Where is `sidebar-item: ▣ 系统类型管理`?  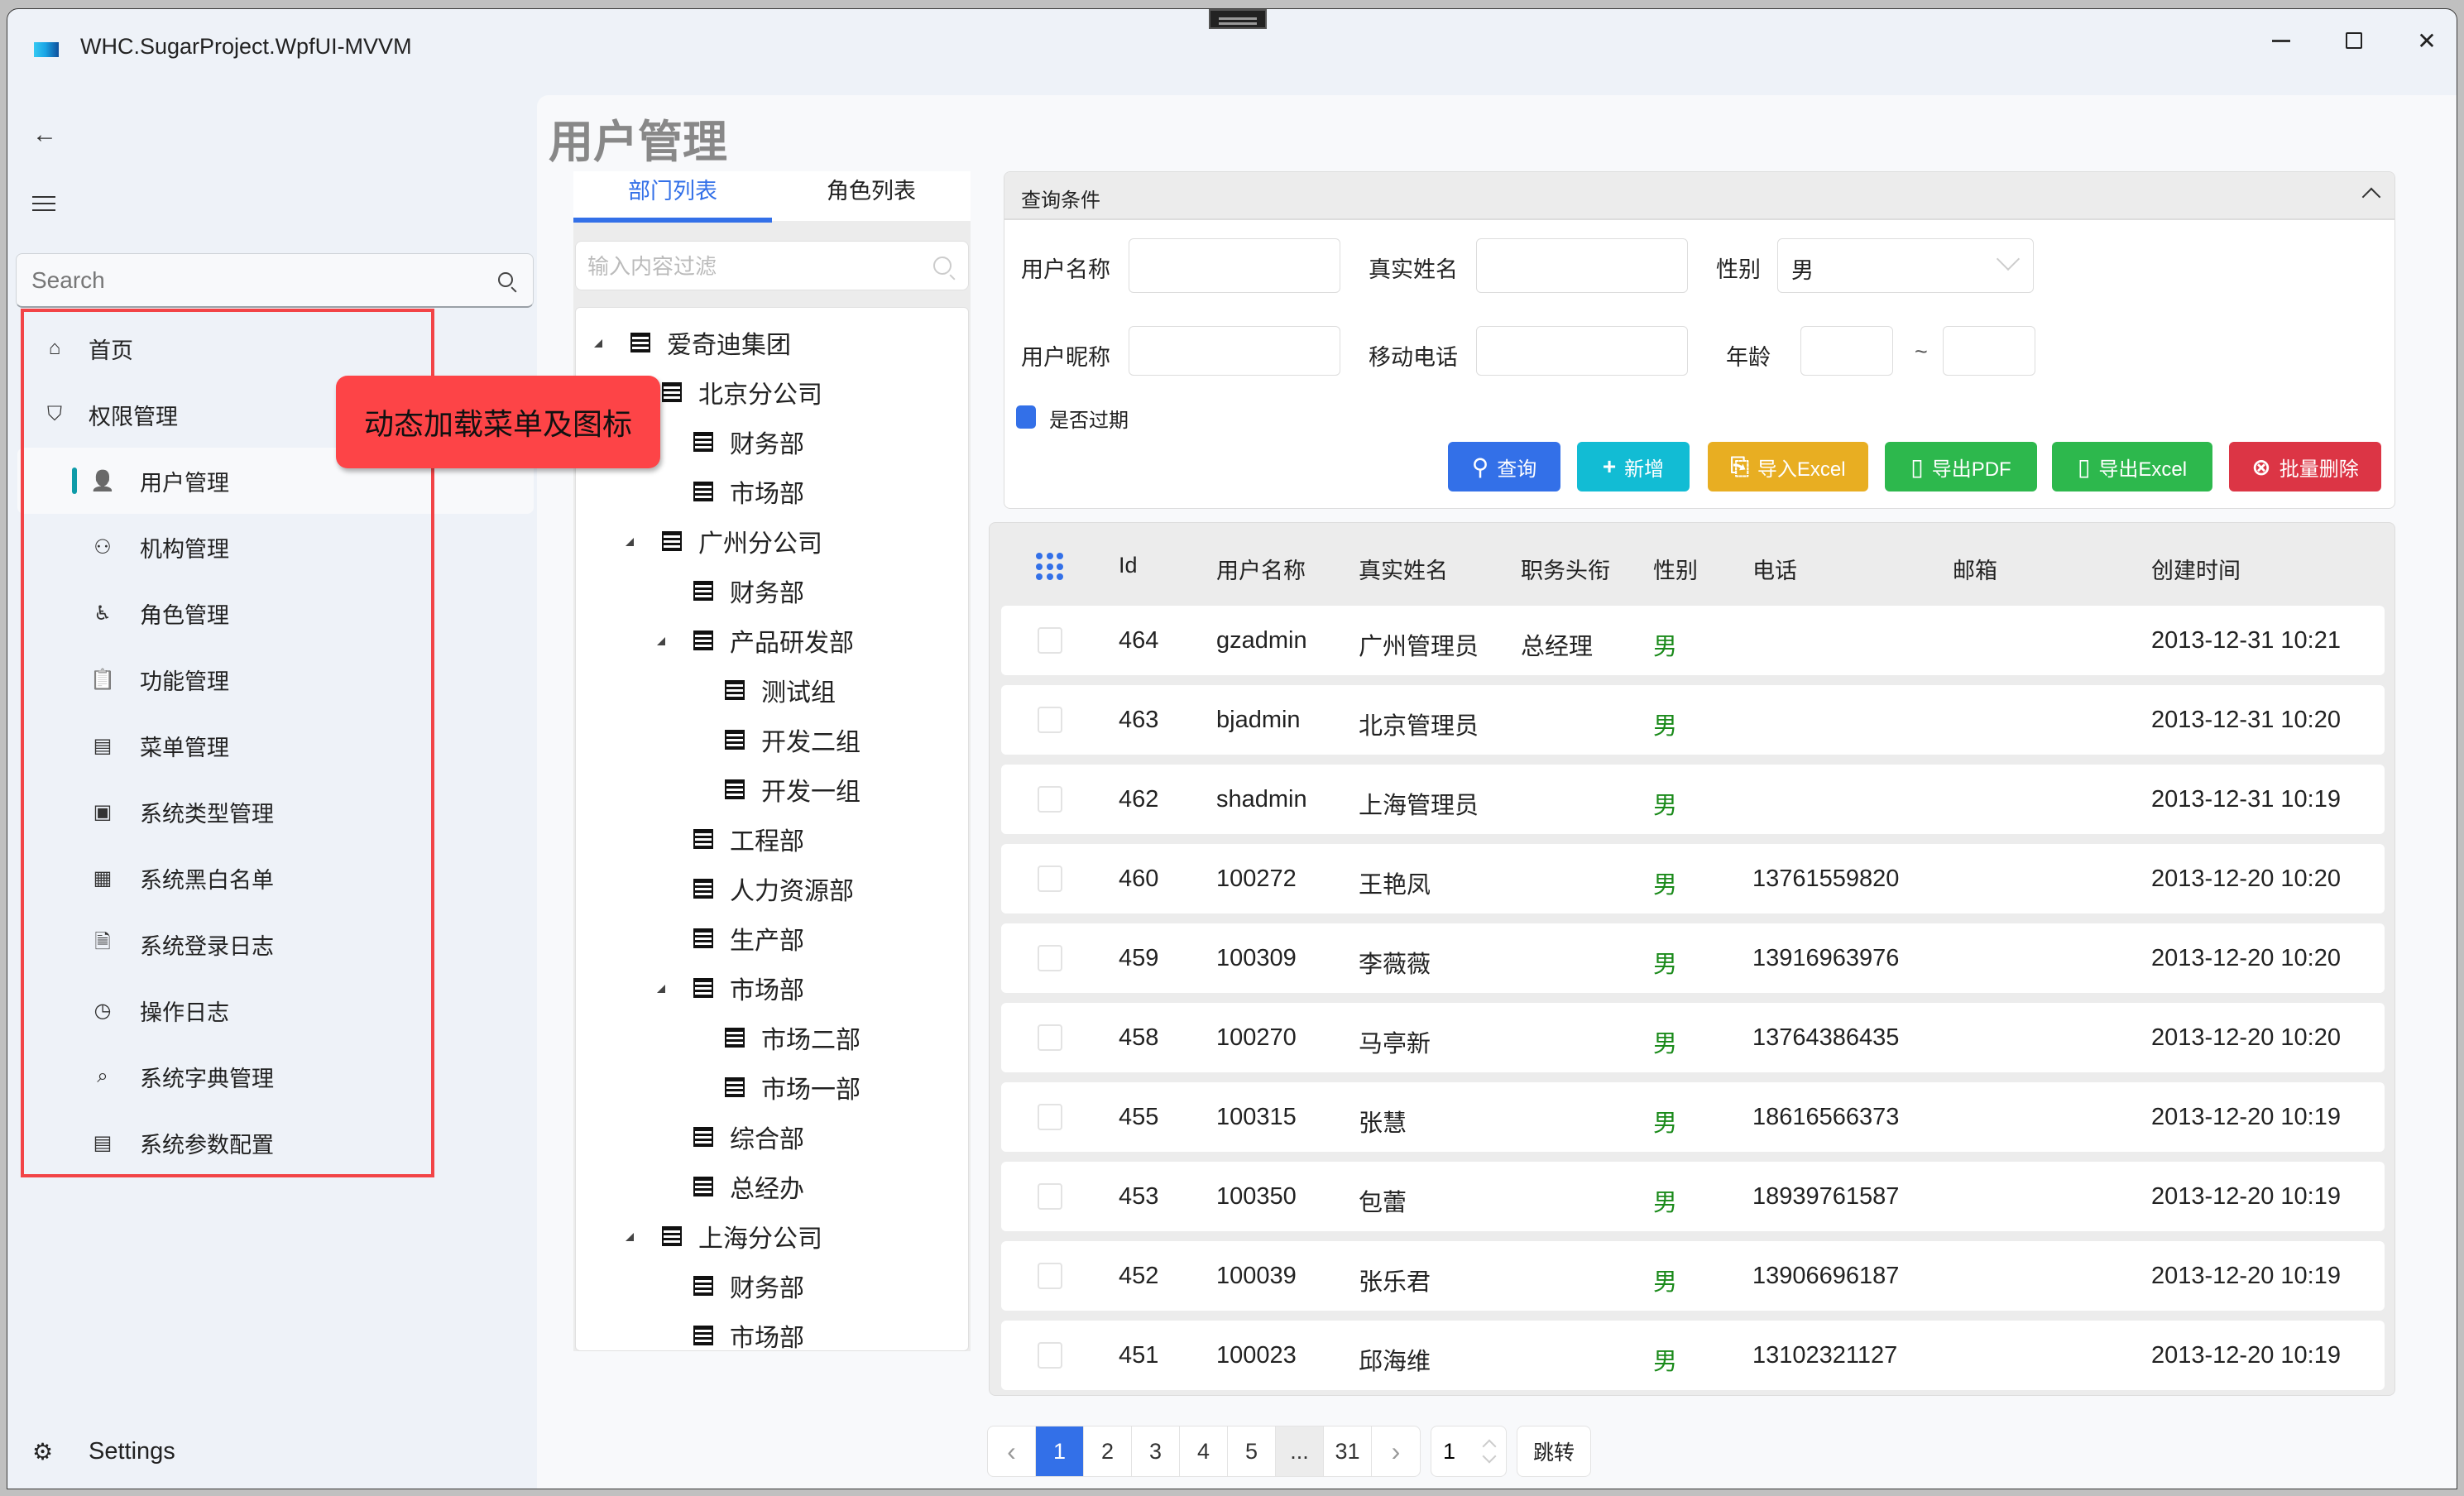
sidebar-item: ▣ 系统类型管理 is located at coordinates (275, 812).